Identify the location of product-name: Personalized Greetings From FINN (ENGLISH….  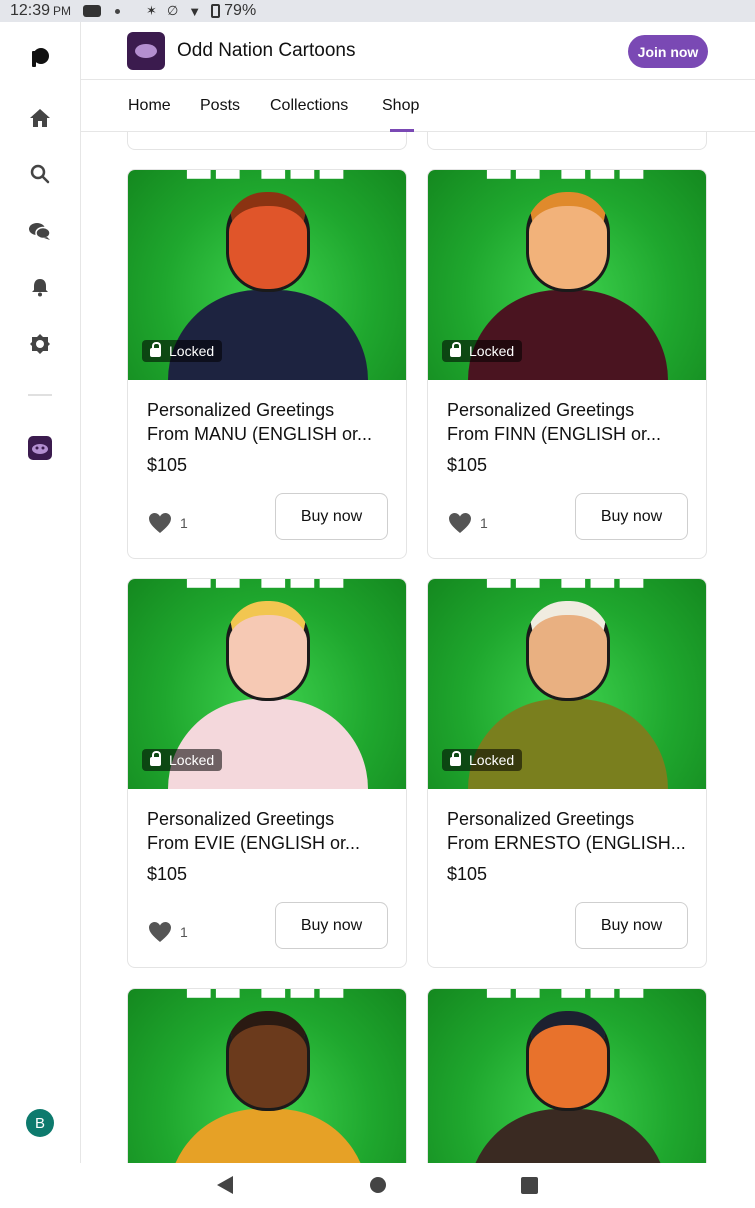
(569, 422).